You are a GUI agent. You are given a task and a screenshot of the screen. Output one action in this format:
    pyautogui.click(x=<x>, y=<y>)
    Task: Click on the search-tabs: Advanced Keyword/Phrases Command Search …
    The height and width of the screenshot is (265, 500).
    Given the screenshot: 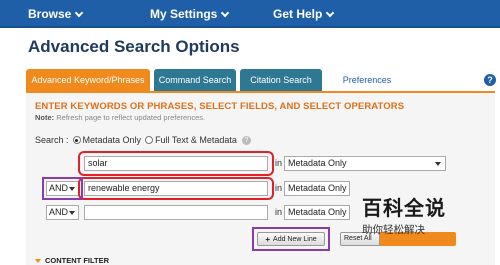 What is the action you would take?
    pyautogui.click(x=261, y=80)
    